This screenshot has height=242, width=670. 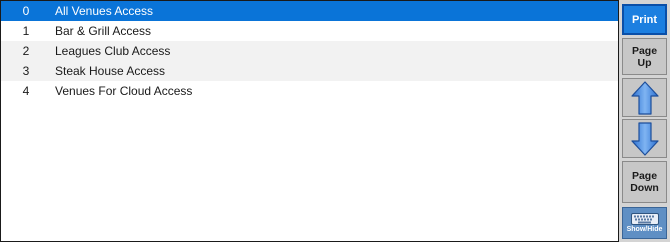 What do you see at coordinates (309, 11) in the screenshot?
I see `list-row-0: 0 All Venues Access` at bounding box center [309, 11].